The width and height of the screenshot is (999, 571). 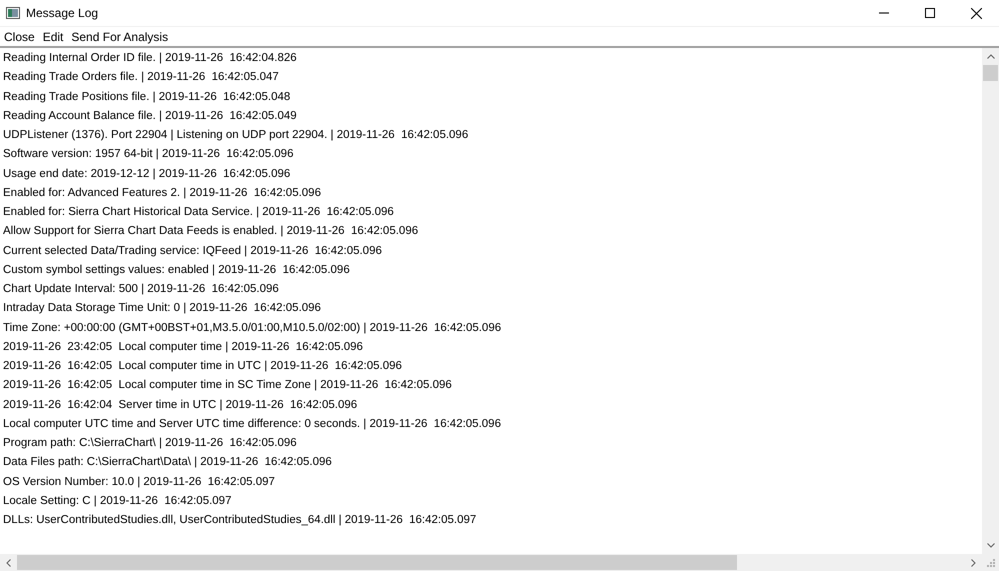 What do you see at coordinates (147, 174) in the screenshot?
I see `log-line: Usage end date: 2019-12-12 | 2019-11-26 16:42:05.096` at bounding box center [147, 174].